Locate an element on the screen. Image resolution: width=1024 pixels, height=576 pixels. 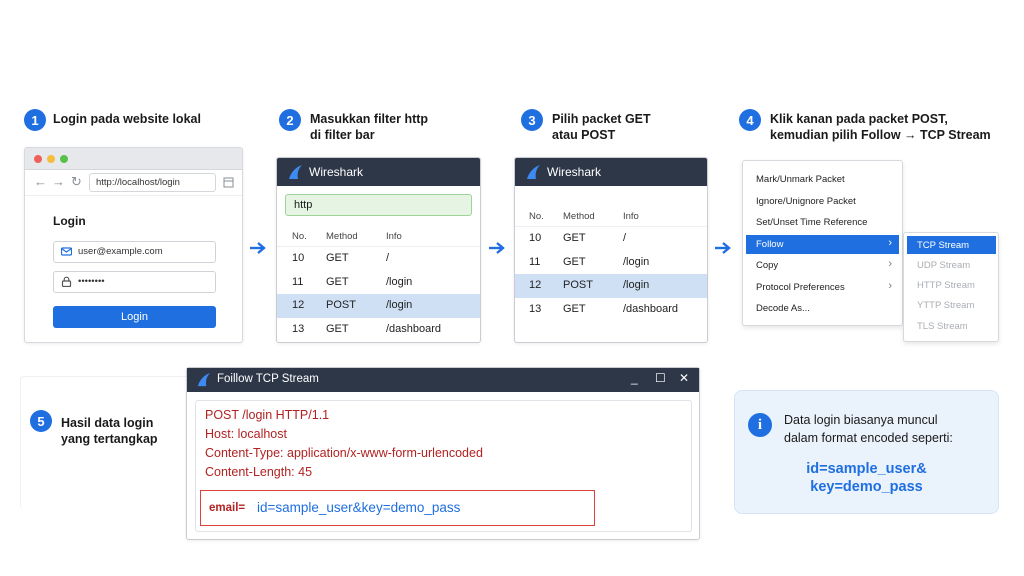
tcp-stream-title: Foillow TCP Stream is located at coordinates (268, 379).